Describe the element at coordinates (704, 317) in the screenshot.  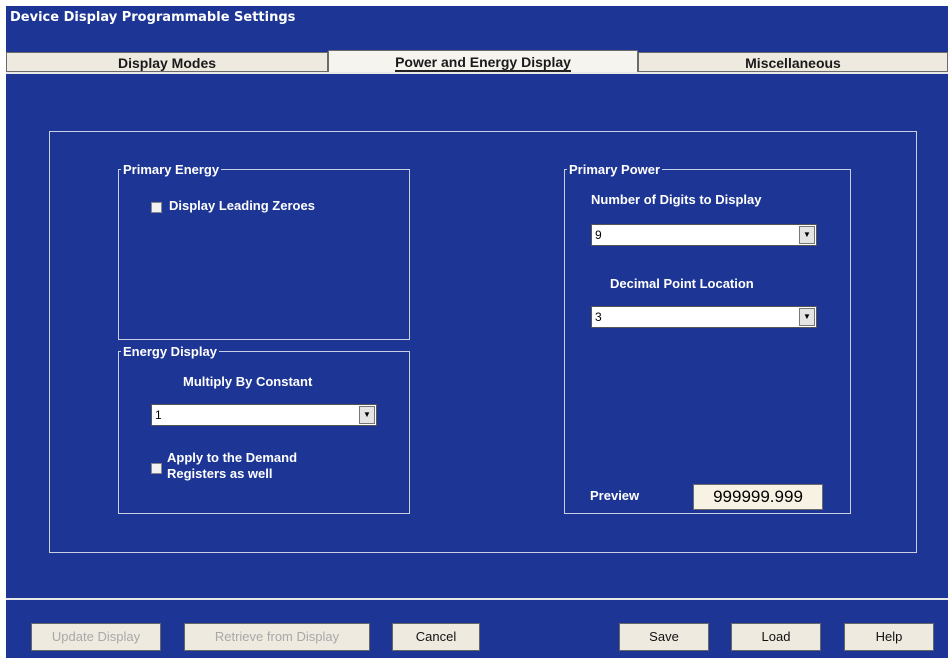
I see `decimal-point-location-select: 3 ▼` at that location.